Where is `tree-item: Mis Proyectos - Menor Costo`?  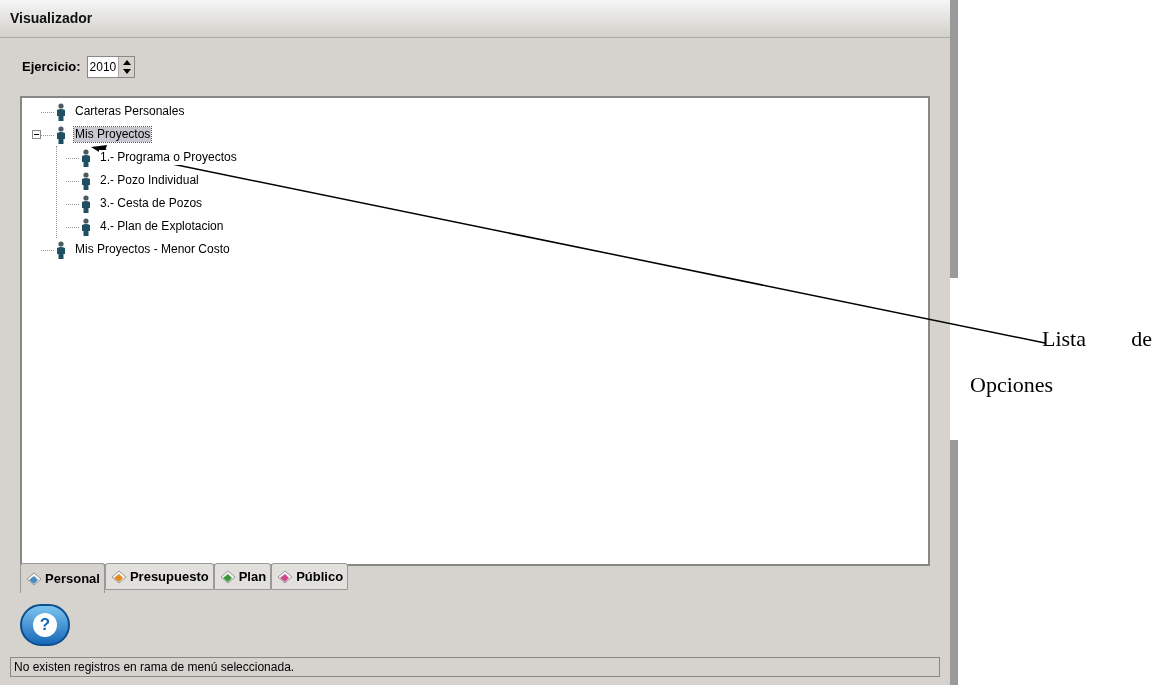
tree-item: Mis Proyectos - Menor Costo is located at coordinates (152, 249).